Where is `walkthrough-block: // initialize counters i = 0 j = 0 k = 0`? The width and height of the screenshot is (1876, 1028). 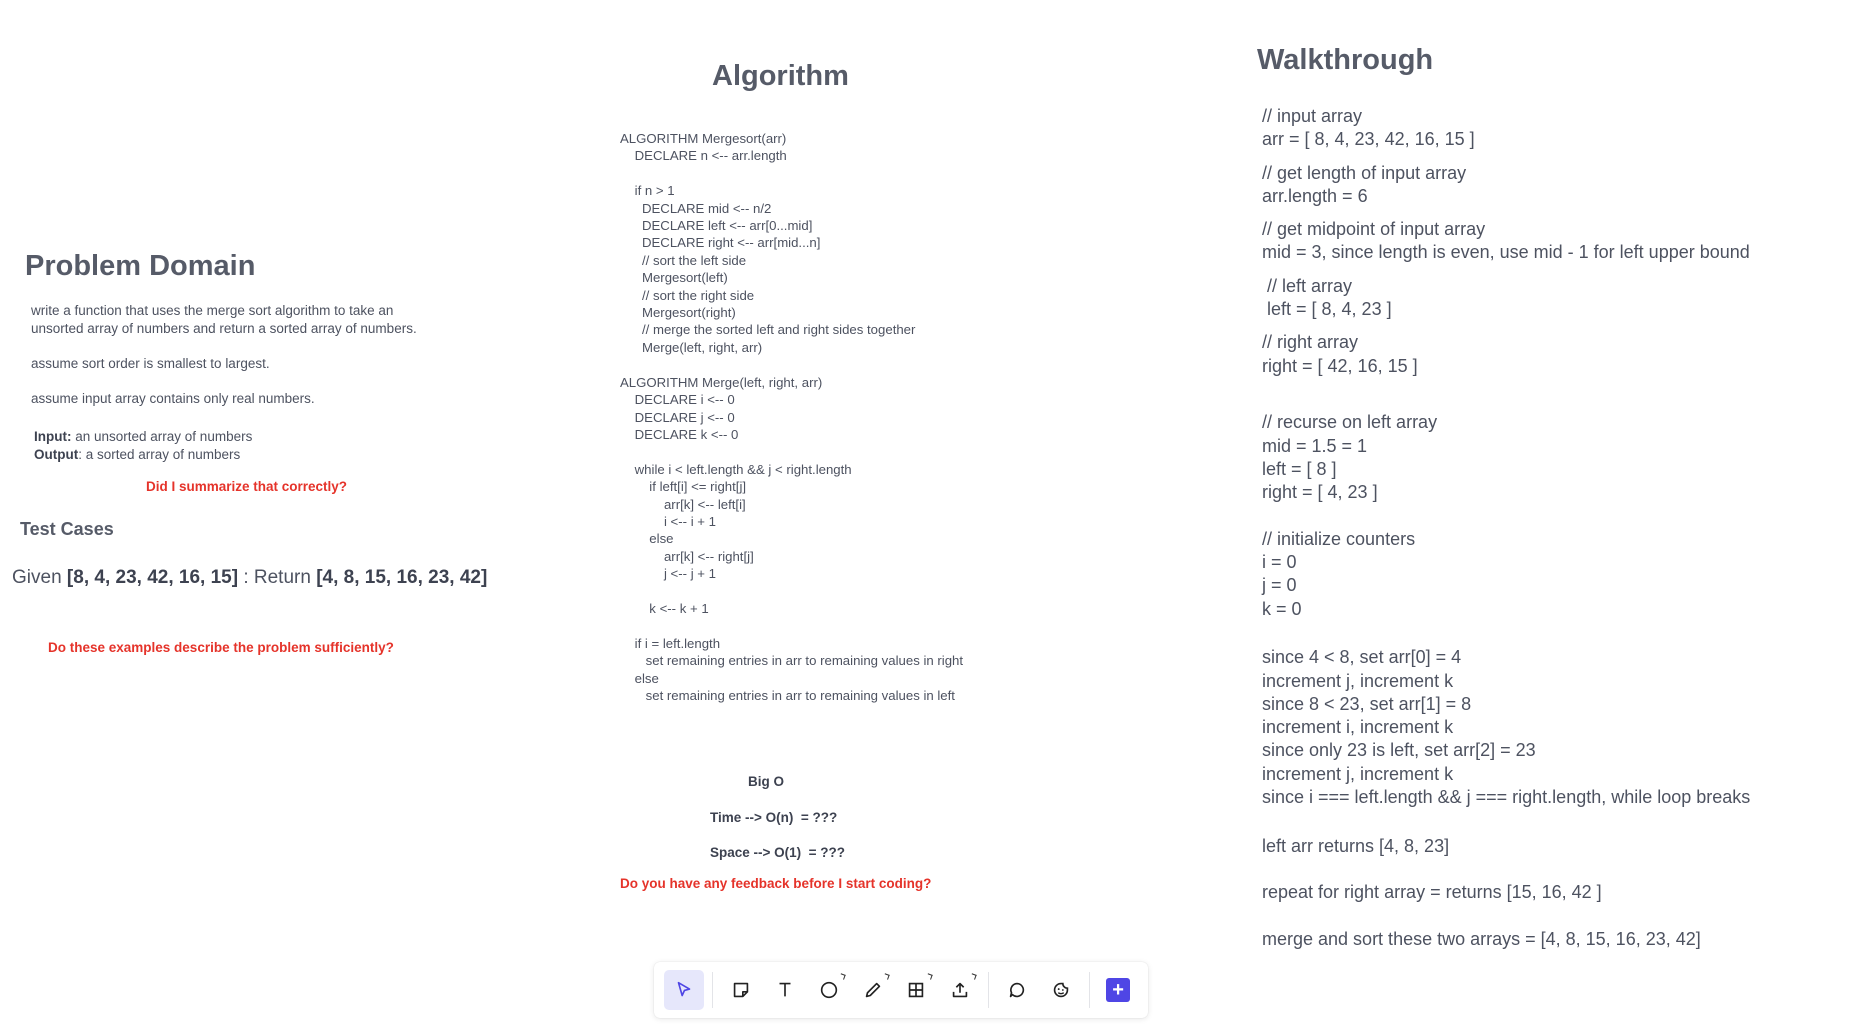
walkthrough-block: // initialize counters i = 0 j = 0 k = 0 is located at coordinates (1339, 573).